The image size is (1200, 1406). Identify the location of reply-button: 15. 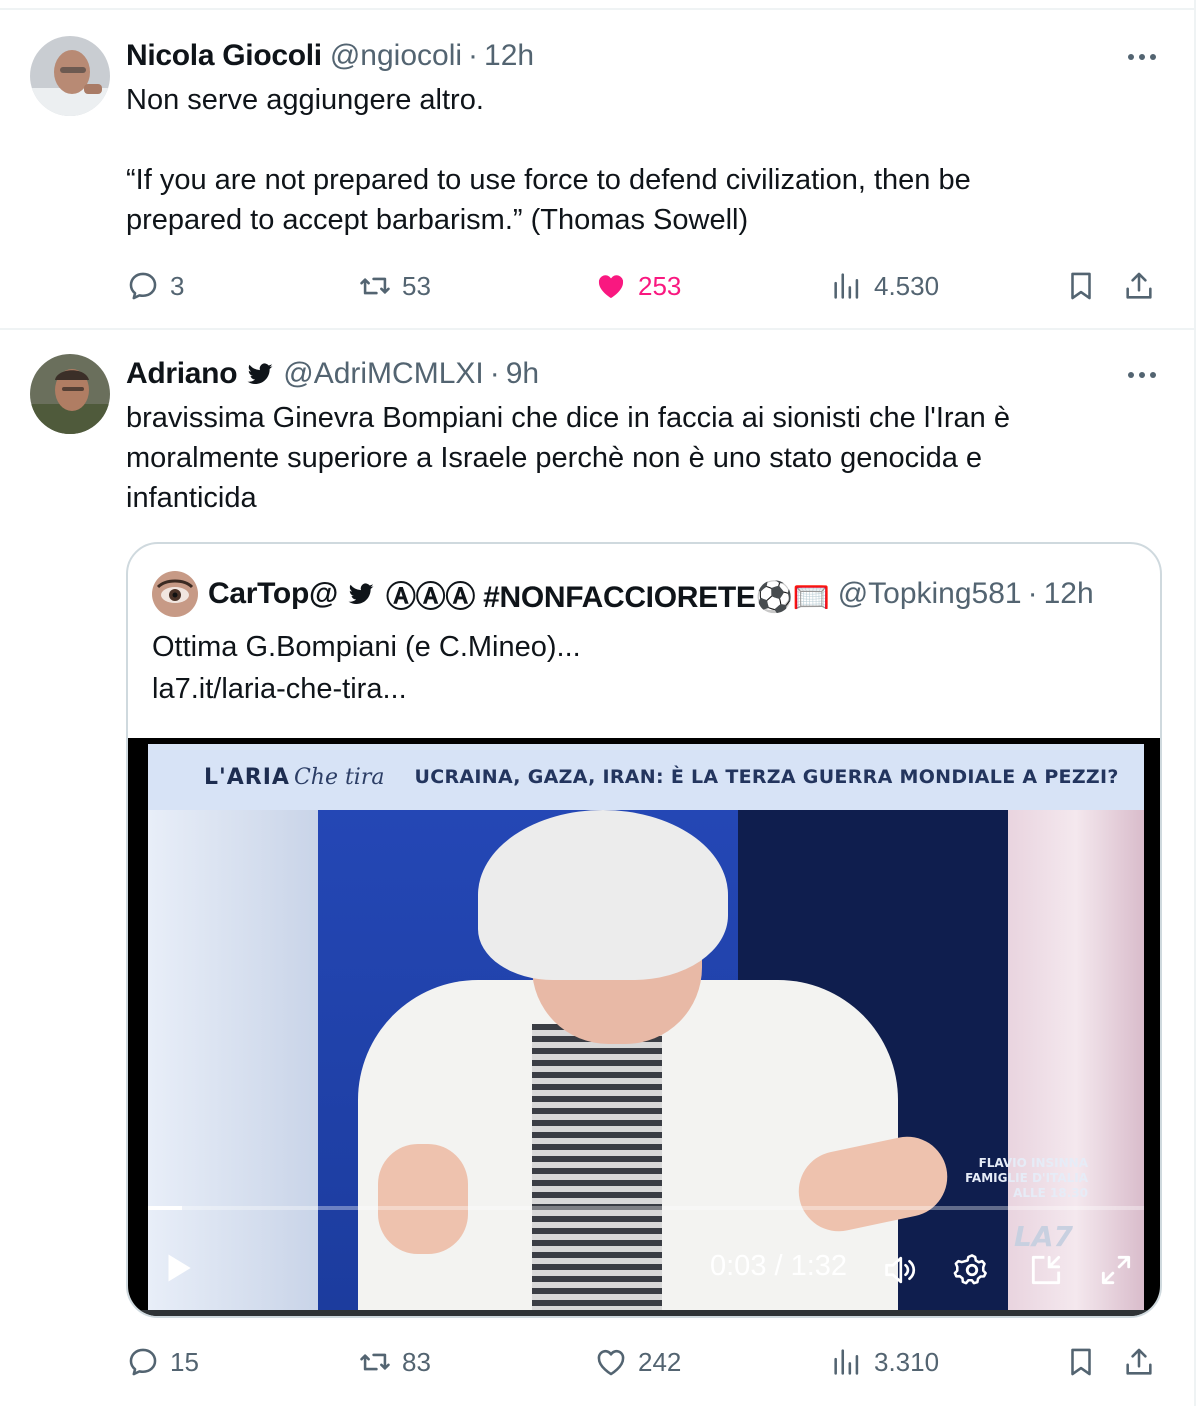
(162, 1362).